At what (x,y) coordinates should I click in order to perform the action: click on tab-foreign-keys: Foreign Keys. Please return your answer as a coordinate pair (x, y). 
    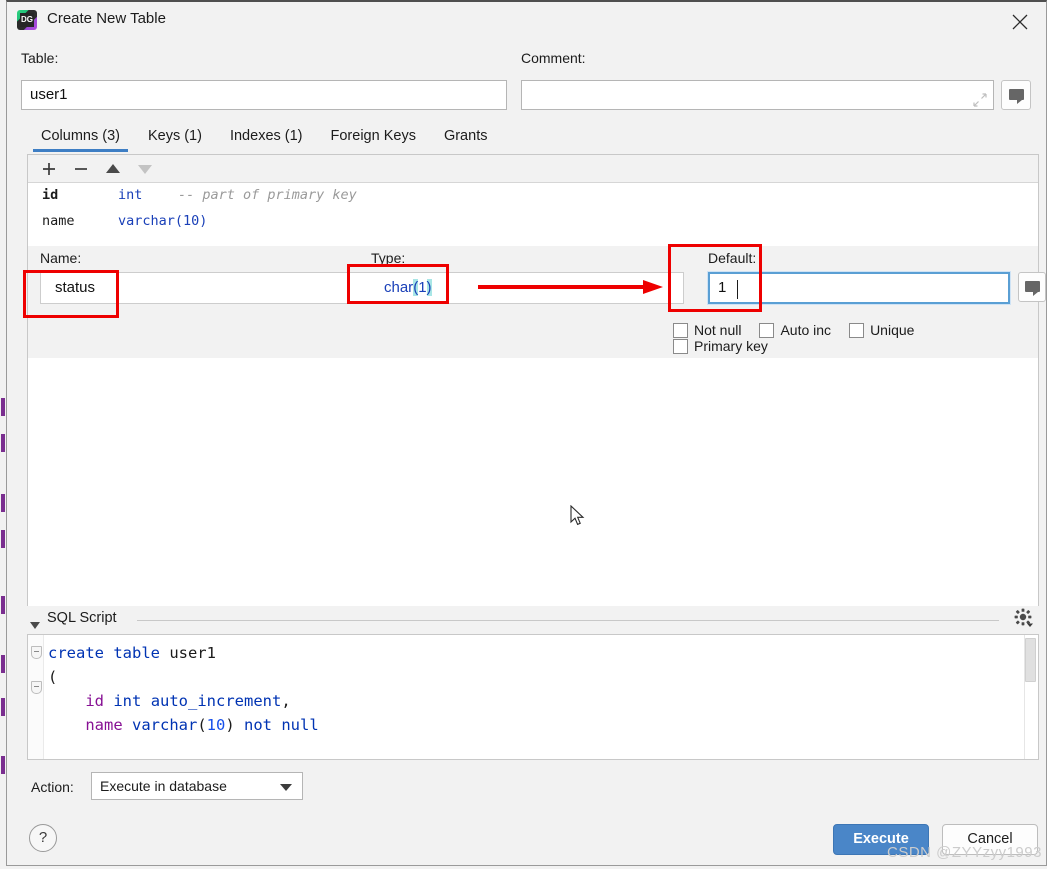
    Looking at the image, I should click on (373, 136).